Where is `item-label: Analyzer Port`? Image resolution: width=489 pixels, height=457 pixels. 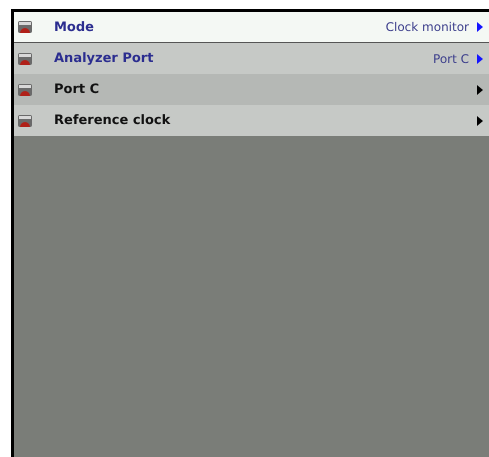
item-label: Analyzer Port is located at coordinates (104, 58).